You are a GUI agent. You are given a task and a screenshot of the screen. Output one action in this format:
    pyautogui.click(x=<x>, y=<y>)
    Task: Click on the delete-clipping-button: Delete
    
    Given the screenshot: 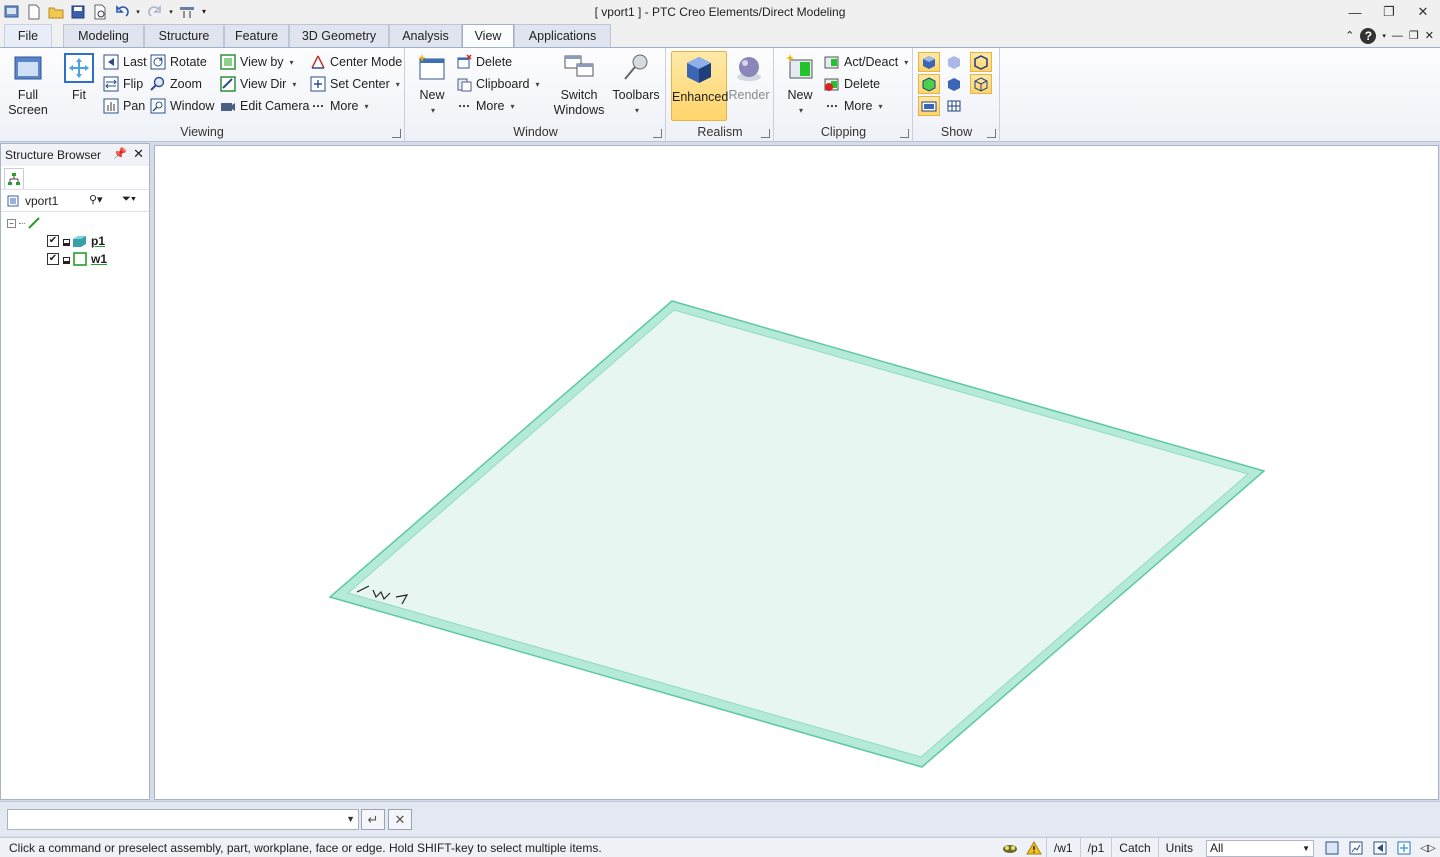 What is the action you would take?
    pyautogui.click(x=852, y=84)
    